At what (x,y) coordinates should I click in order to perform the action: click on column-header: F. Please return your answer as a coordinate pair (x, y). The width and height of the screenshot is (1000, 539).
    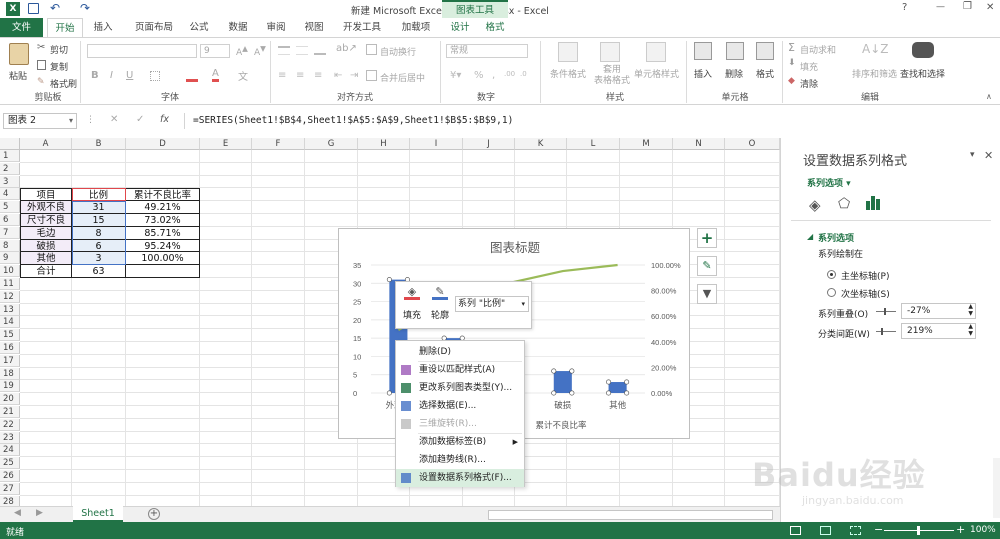
    Looking at the image, I should click on (278, 144).